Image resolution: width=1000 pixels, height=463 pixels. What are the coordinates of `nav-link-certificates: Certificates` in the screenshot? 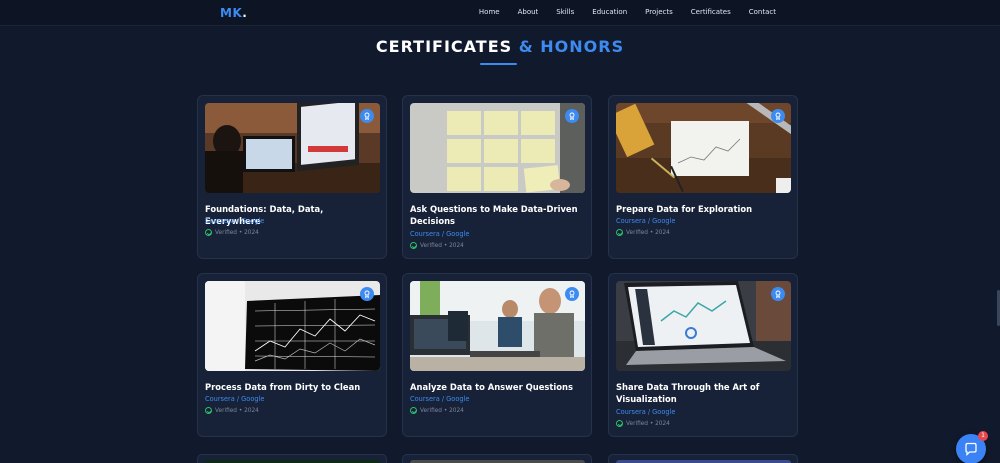 It's located at (711, 12).